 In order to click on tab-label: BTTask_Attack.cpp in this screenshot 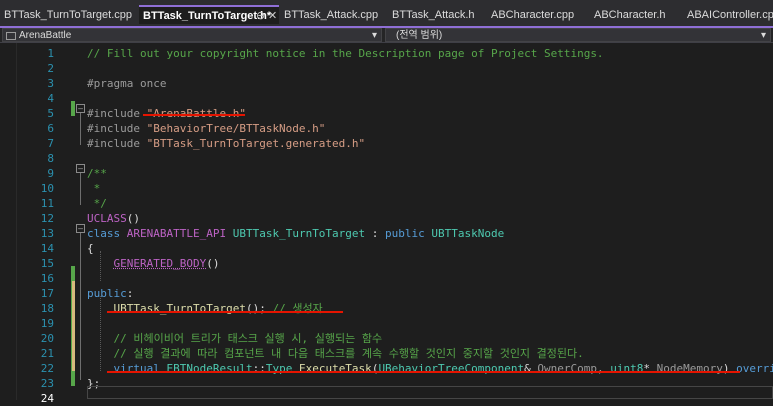, I will do `click(331, 15)`.